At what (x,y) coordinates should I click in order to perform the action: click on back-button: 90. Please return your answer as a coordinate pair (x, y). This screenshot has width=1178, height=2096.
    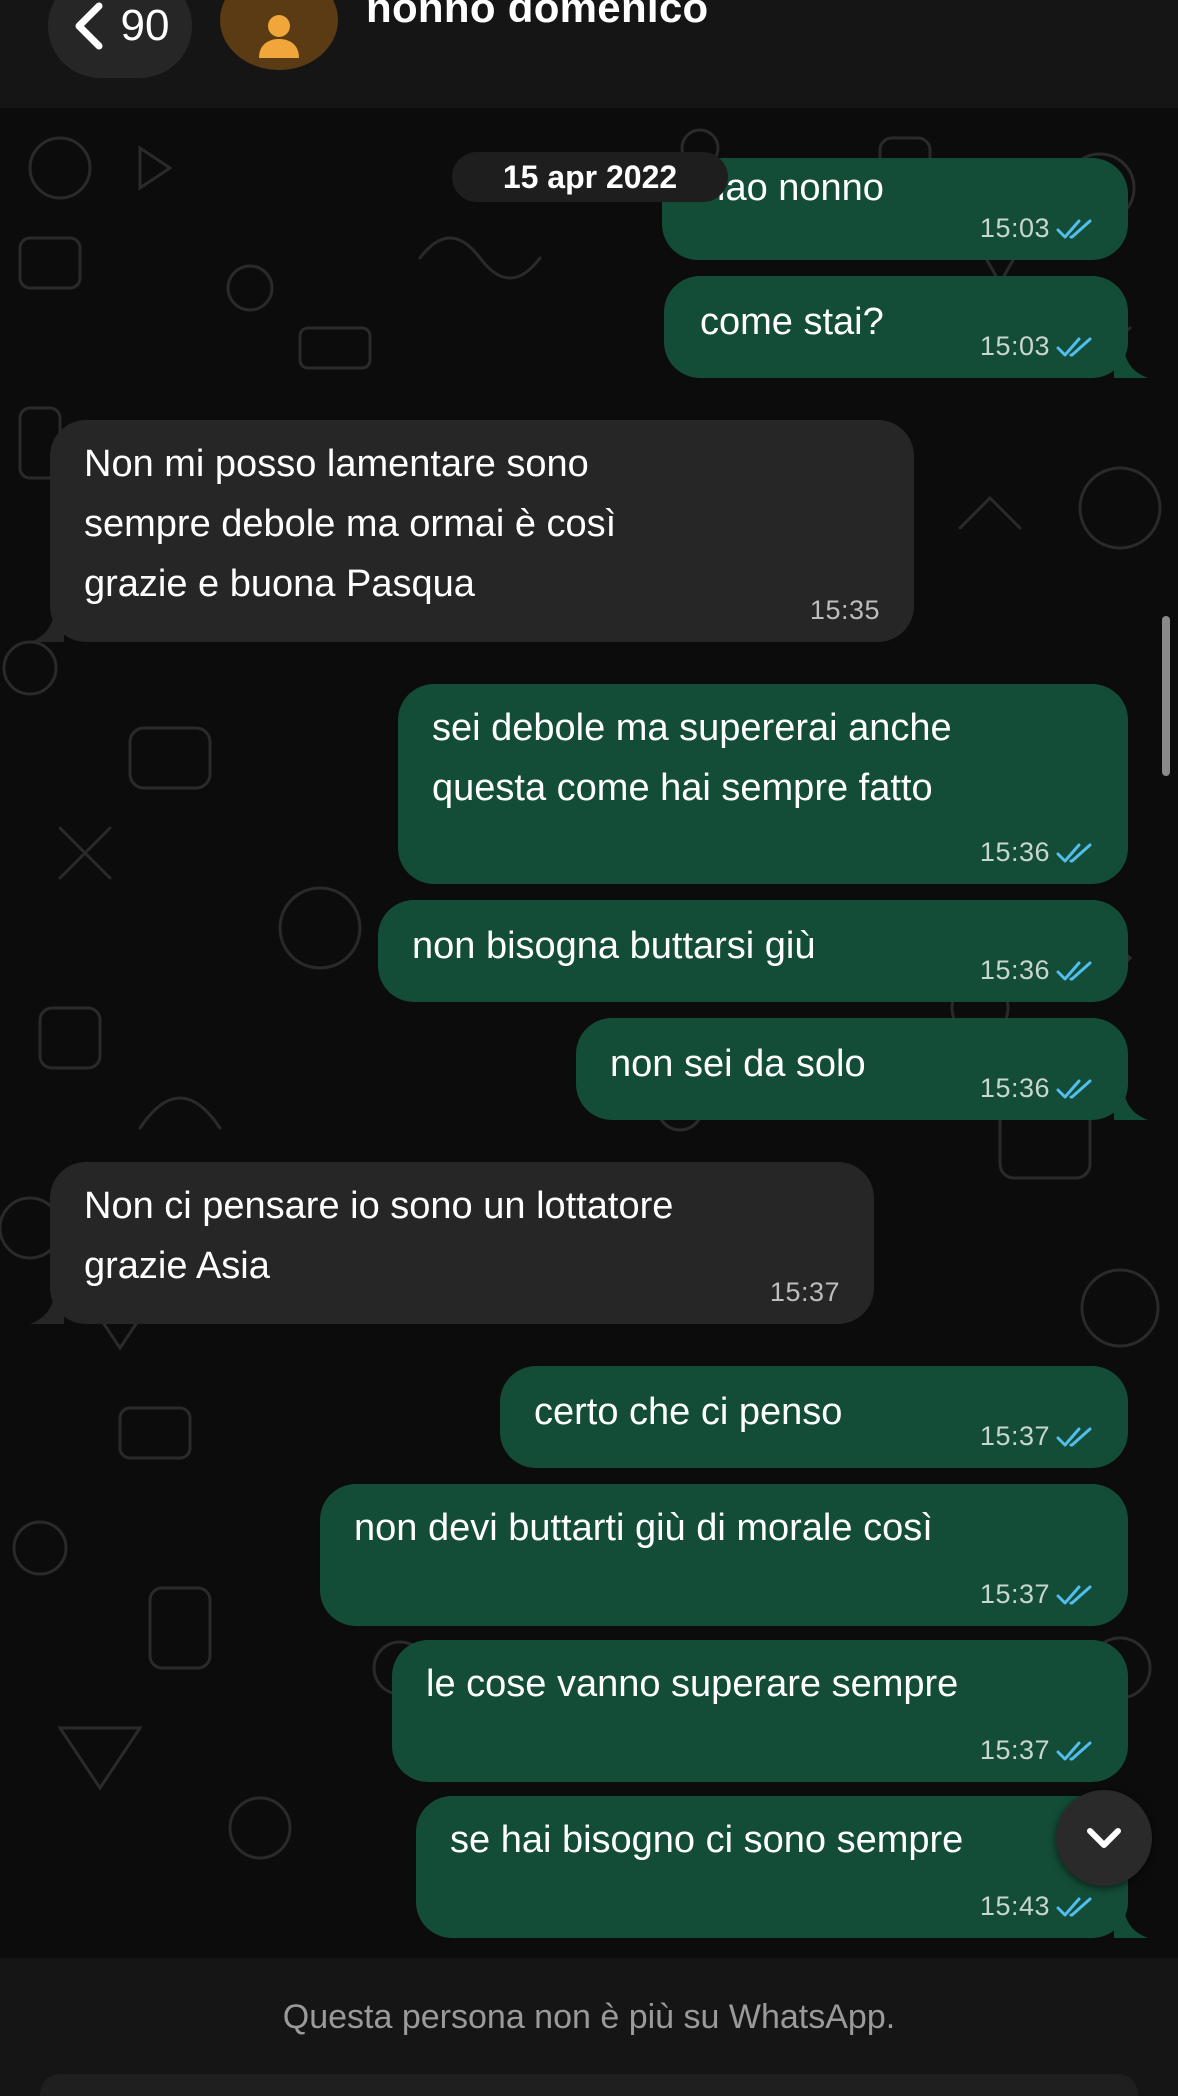
    Looking at the image, I should click on (120, 39).